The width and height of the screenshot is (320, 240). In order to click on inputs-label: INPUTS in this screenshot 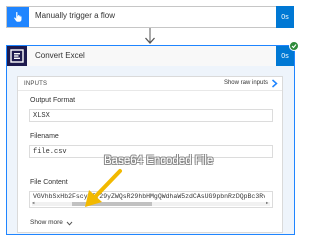, I will do `click(36, 84)`.